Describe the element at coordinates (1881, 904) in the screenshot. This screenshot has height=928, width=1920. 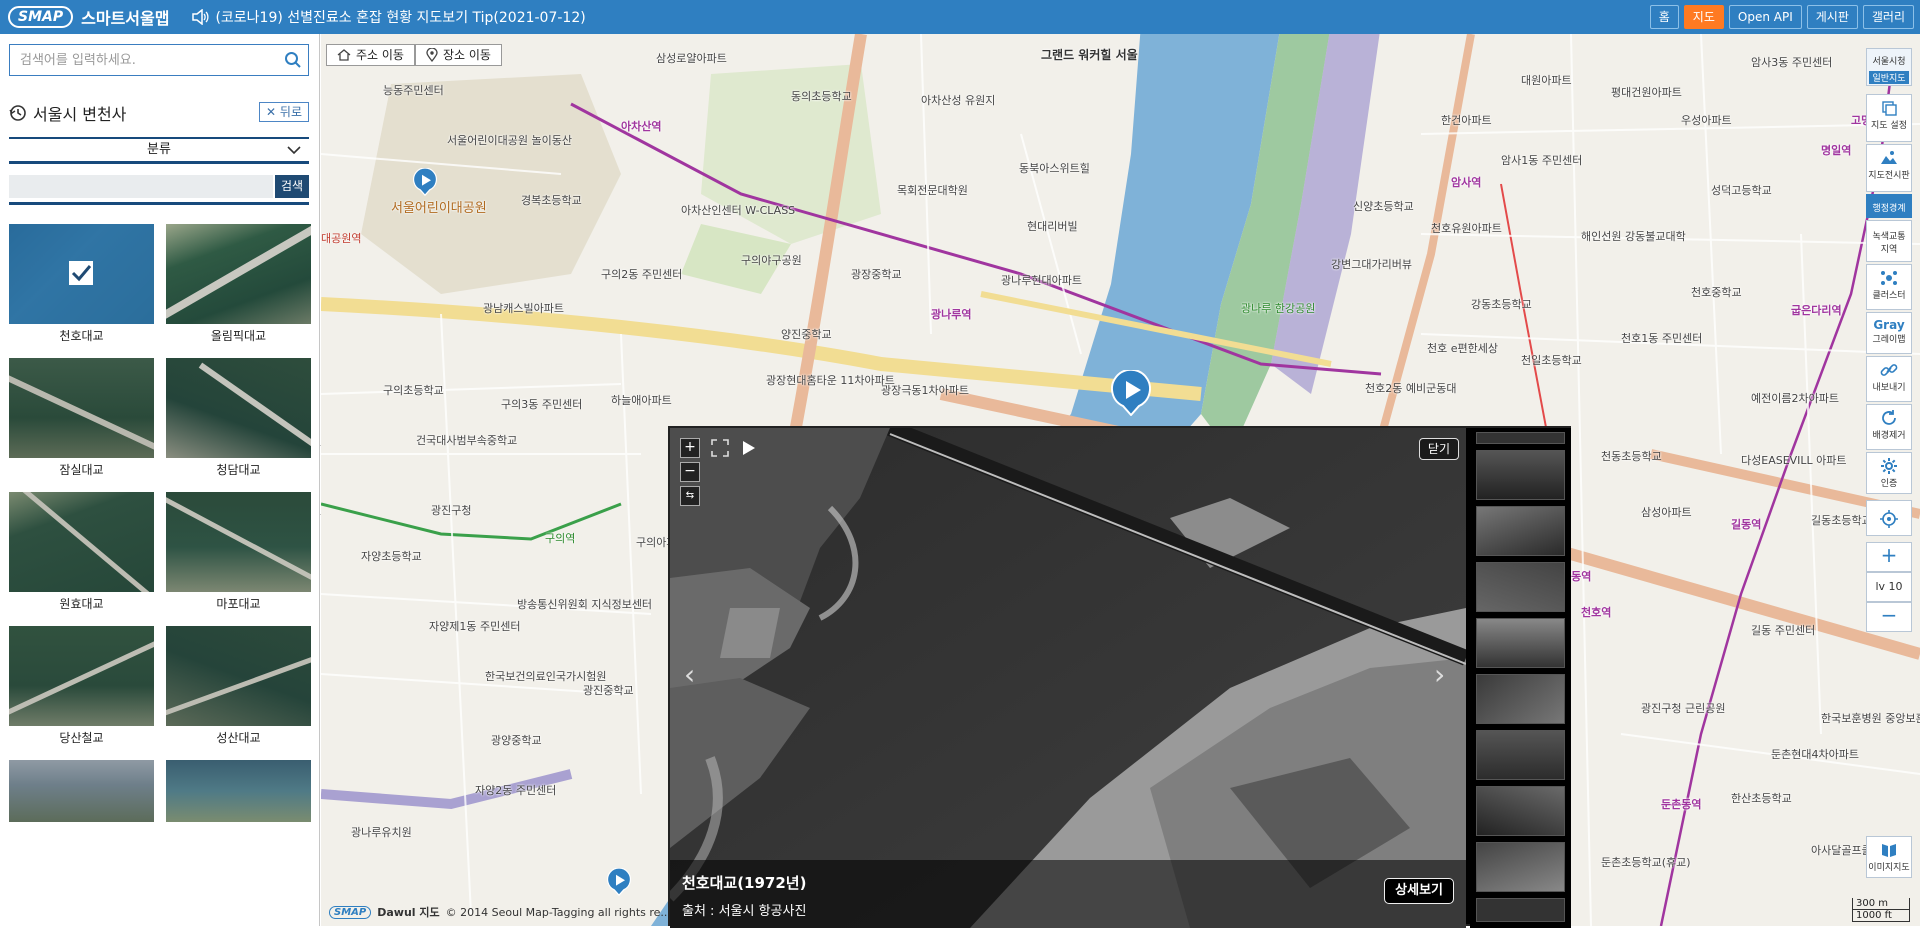
I see `scale-metric: 300 m` at that location.